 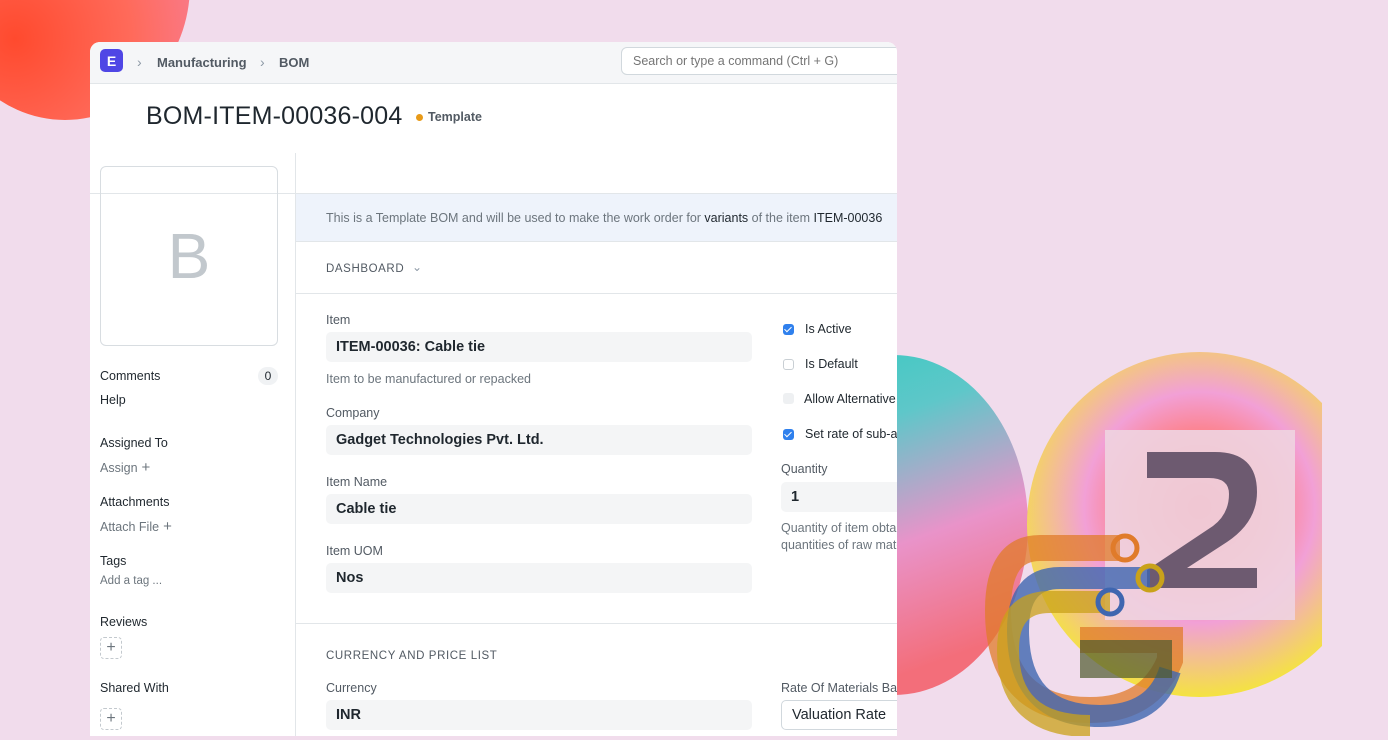 I want to click on item-field: ITEM-00036: Cable tie, so click(x=539, y=347).